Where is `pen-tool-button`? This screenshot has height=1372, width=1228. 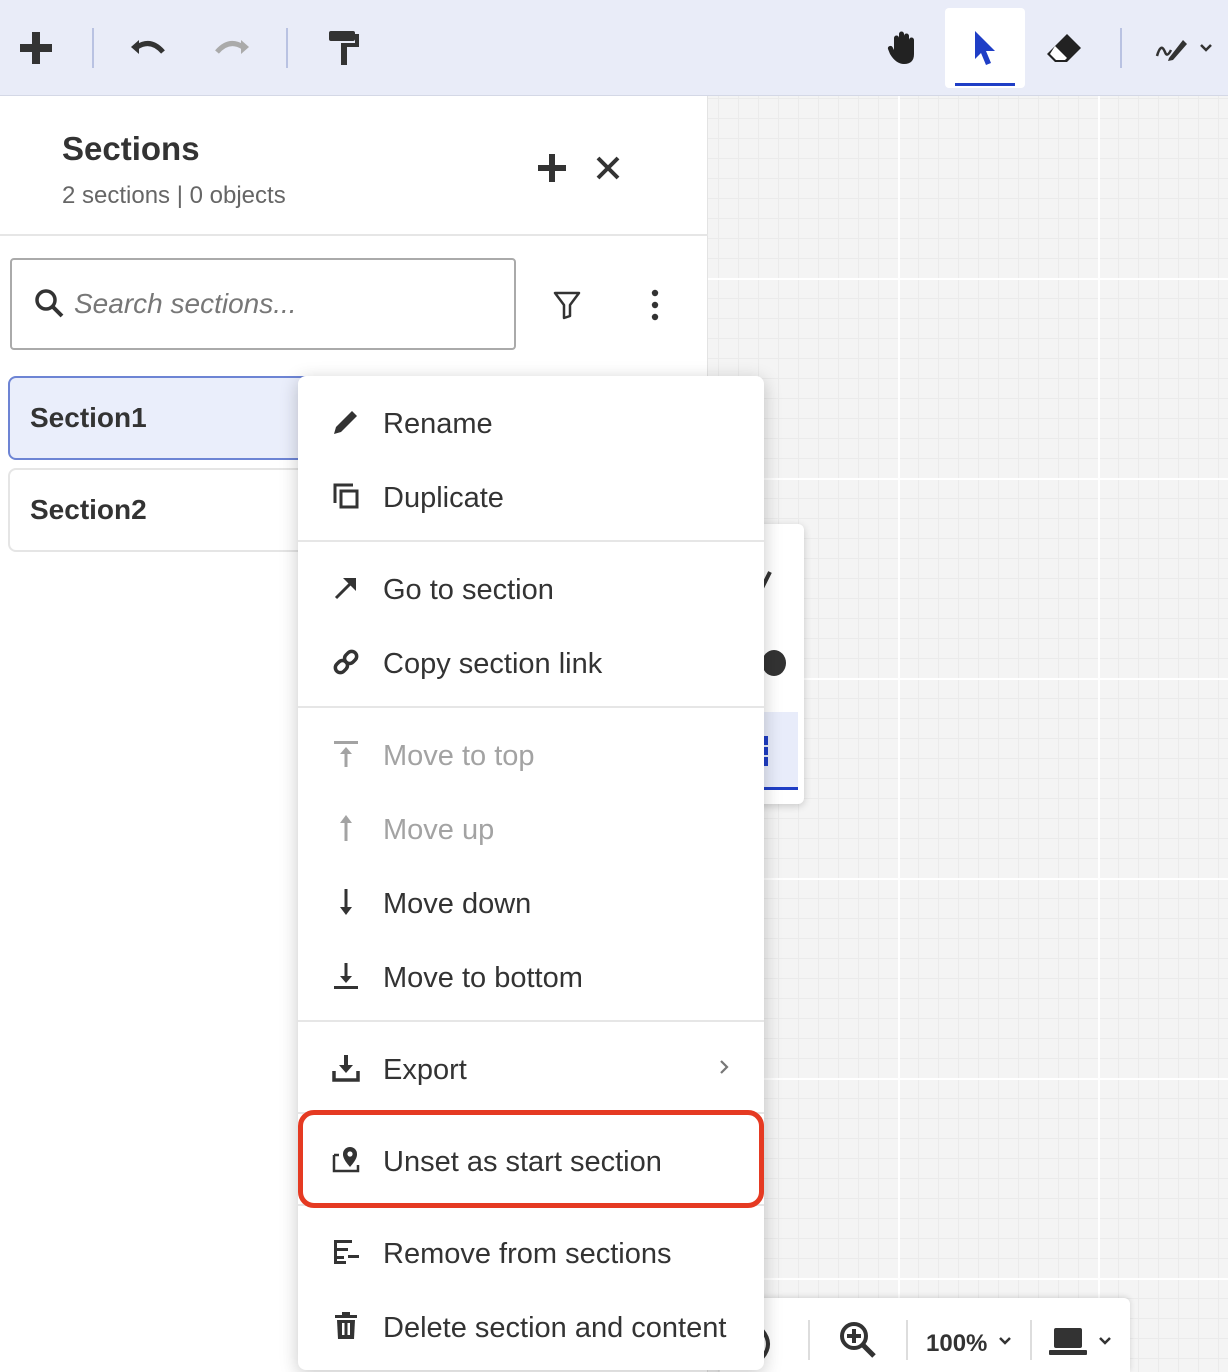 pen-tool-button is located at coordinates (1183, 48).